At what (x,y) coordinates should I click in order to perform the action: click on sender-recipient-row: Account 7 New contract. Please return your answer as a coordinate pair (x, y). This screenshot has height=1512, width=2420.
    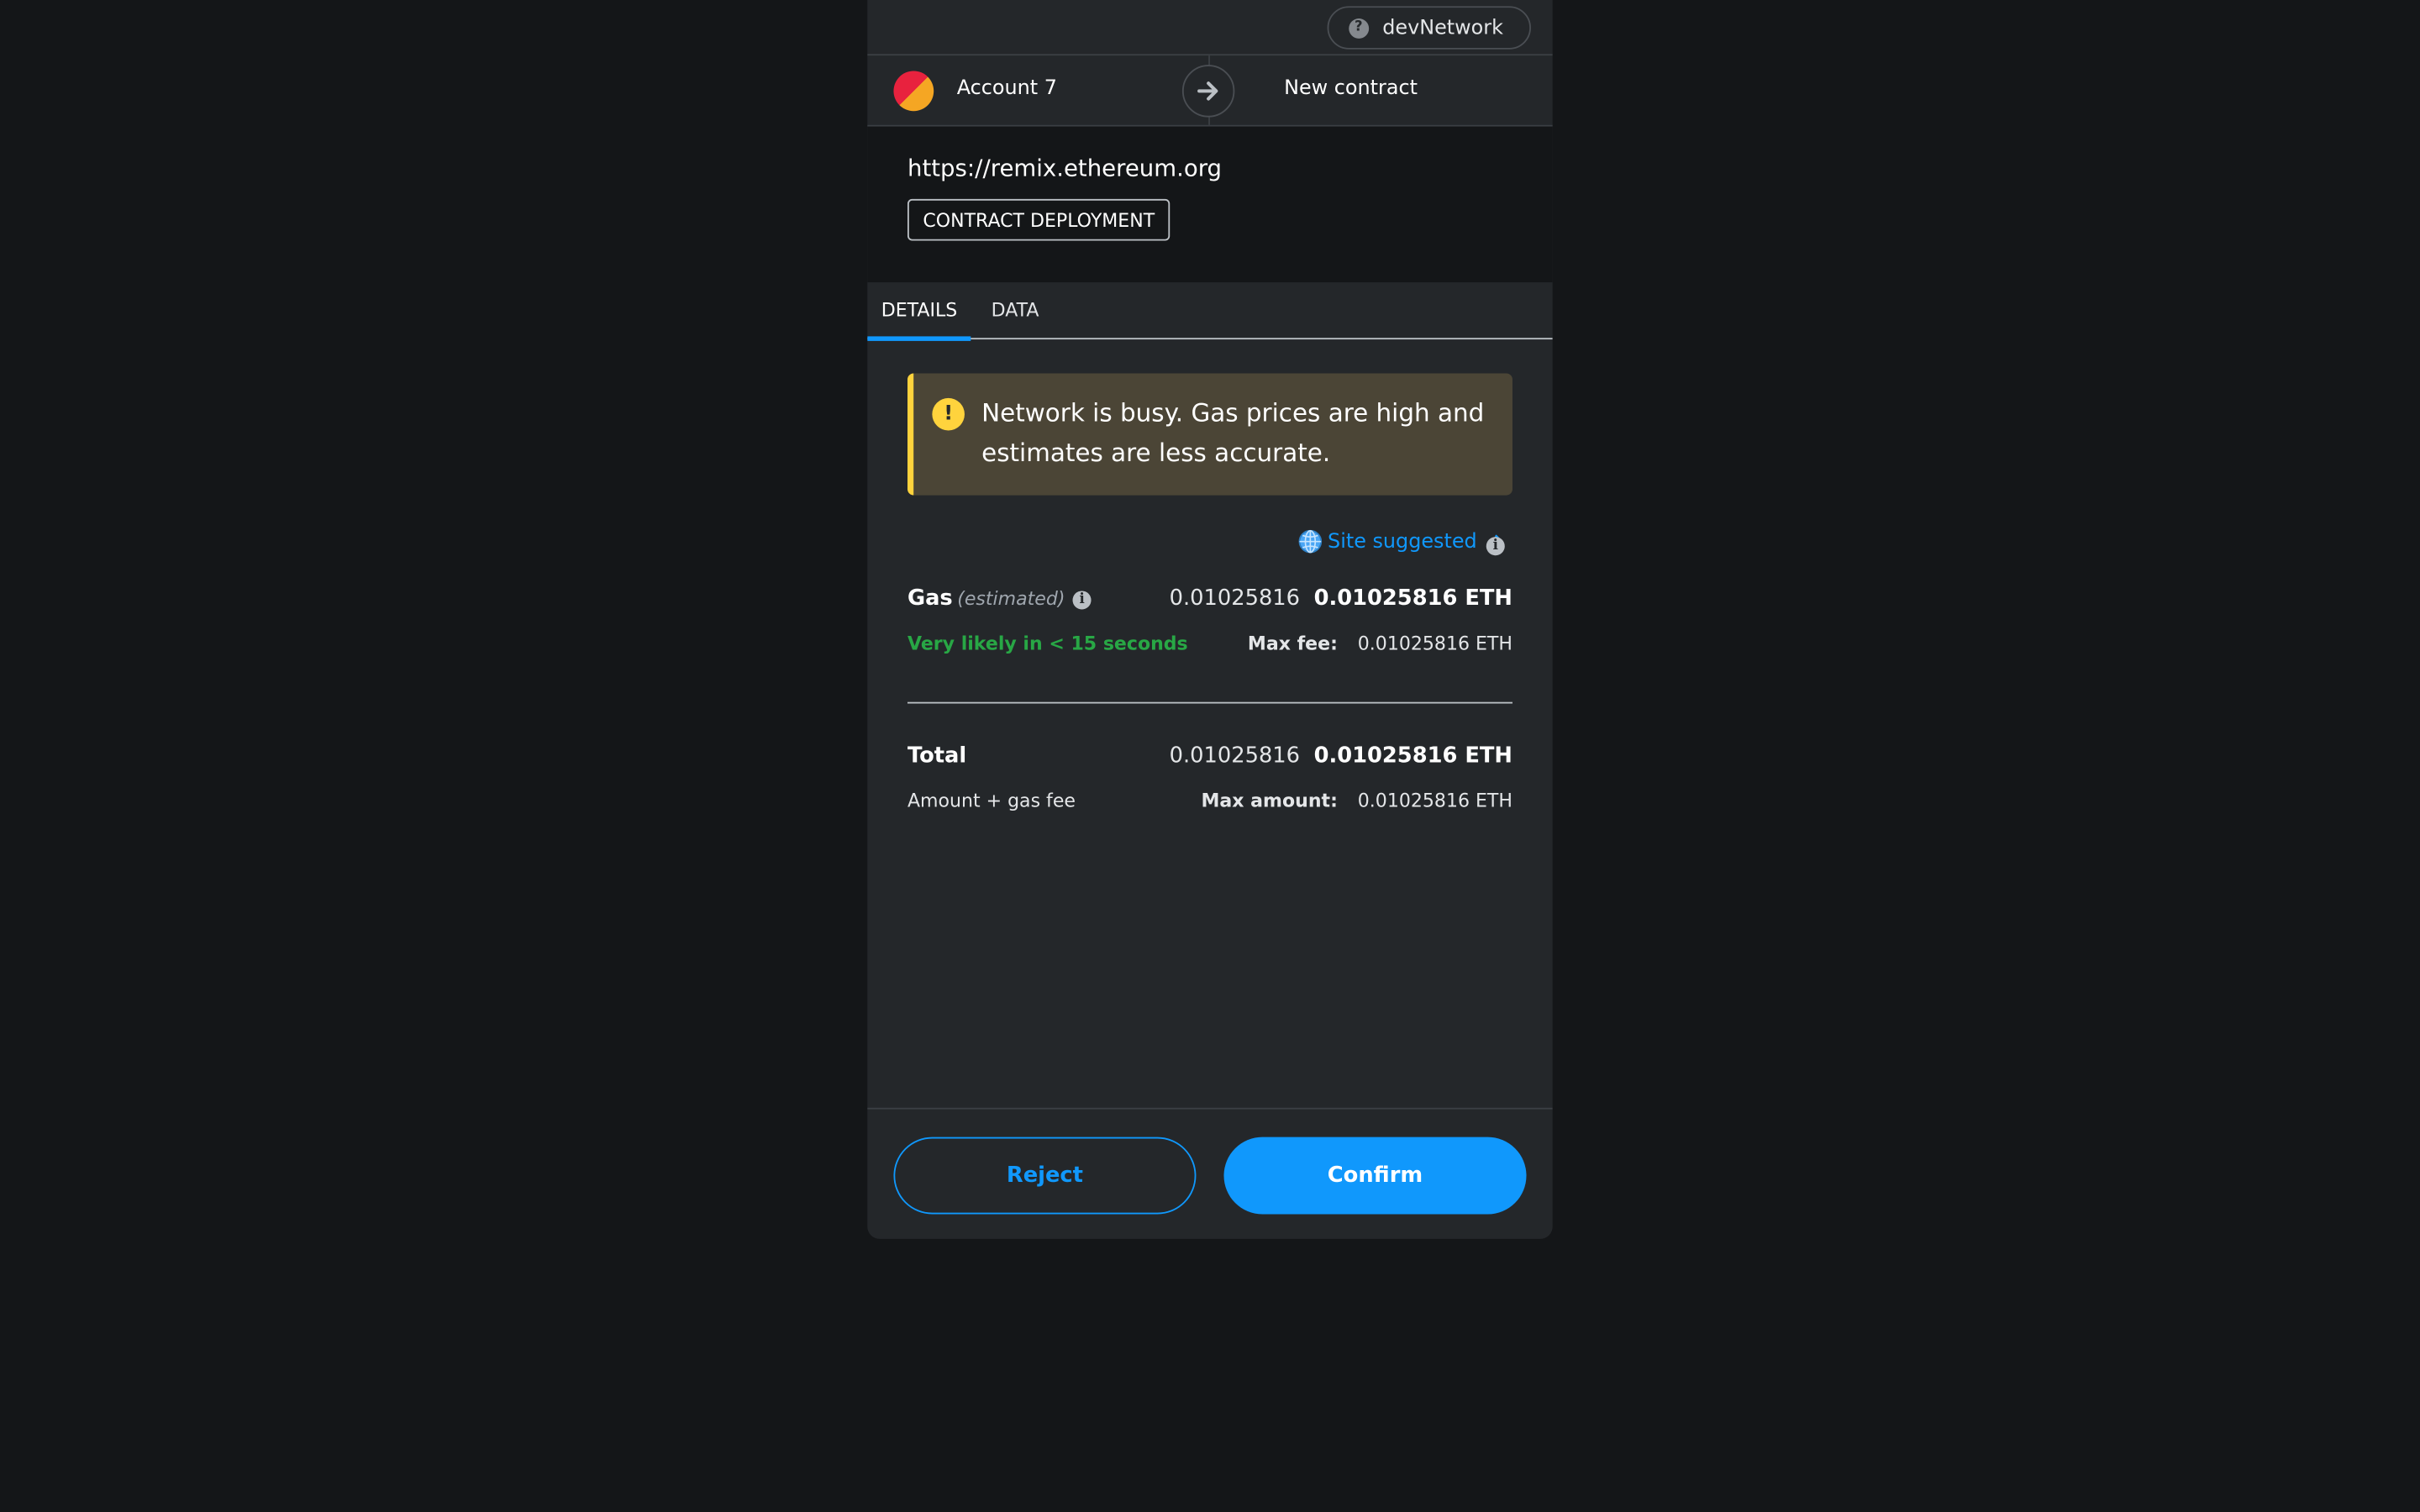
    Looking at the image, I should click on (1210, 91).